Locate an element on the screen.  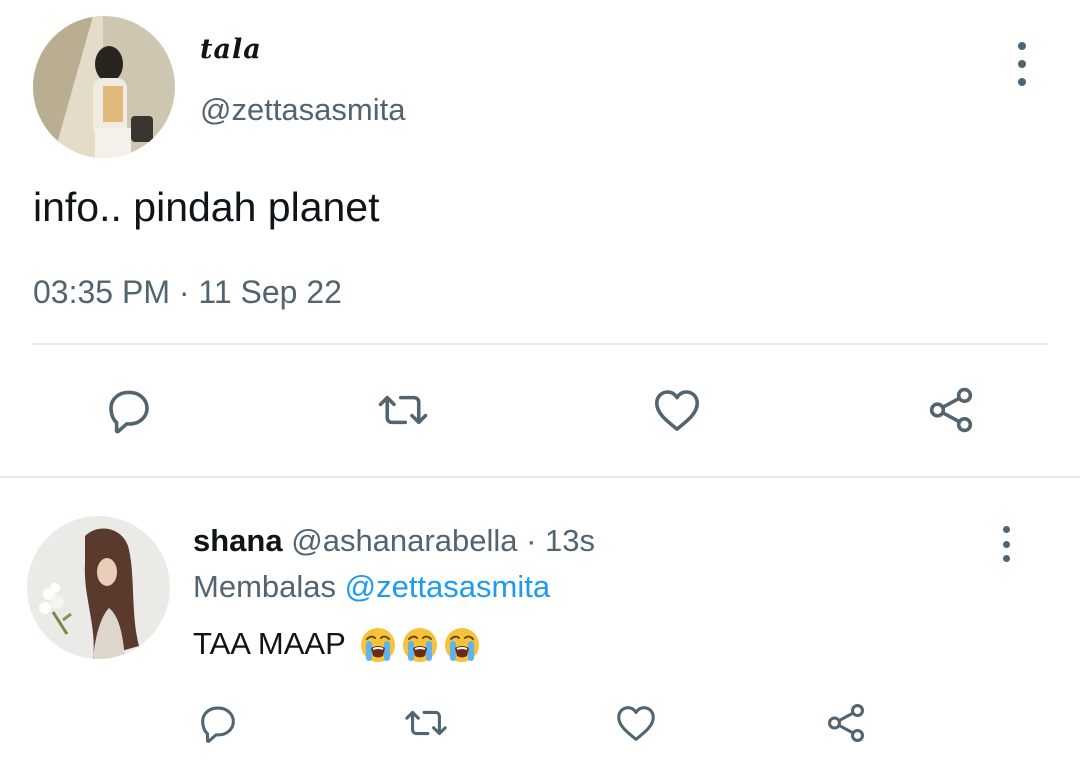
reply-time: 13s is located at coordinates (570, 540).